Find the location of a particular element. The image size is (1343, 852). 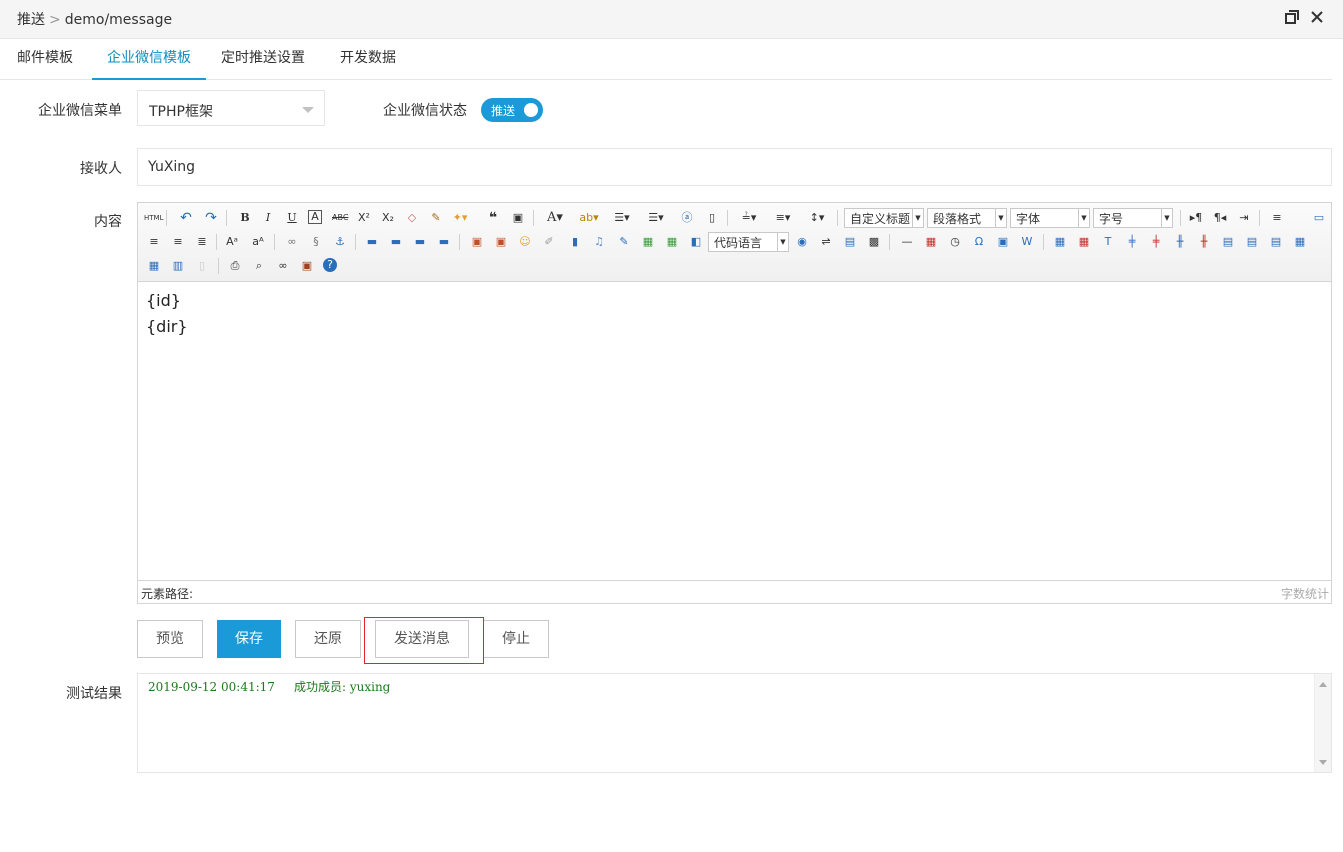

stop-button: 停止 is located at coordinates (516, 639).